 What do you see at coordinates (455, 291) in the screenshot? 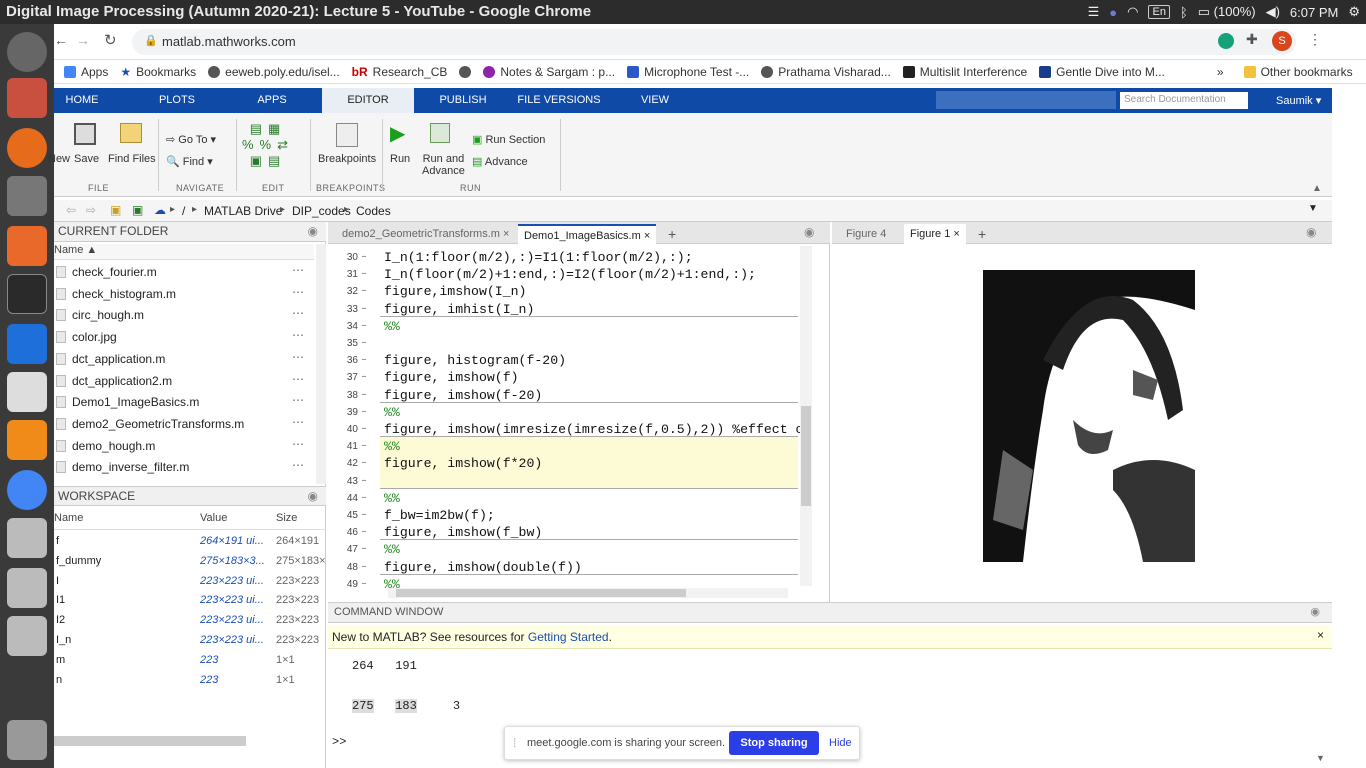
I see `code-line: figure,imshow(I_n)` at bounding box center [455, 291].